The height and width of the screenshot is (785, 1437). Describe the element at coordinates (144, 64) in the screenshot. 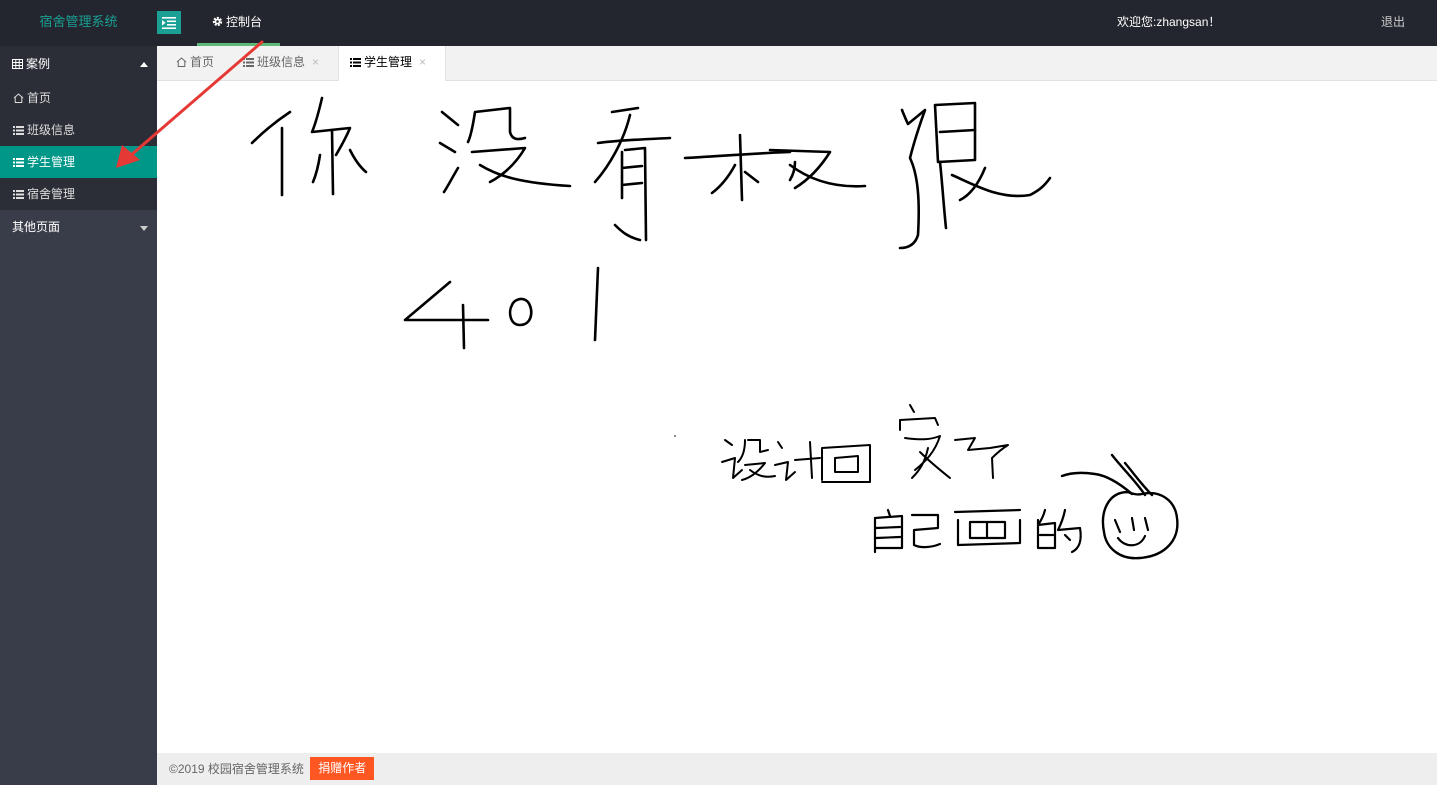

I see `caret-up-icon` at that location.